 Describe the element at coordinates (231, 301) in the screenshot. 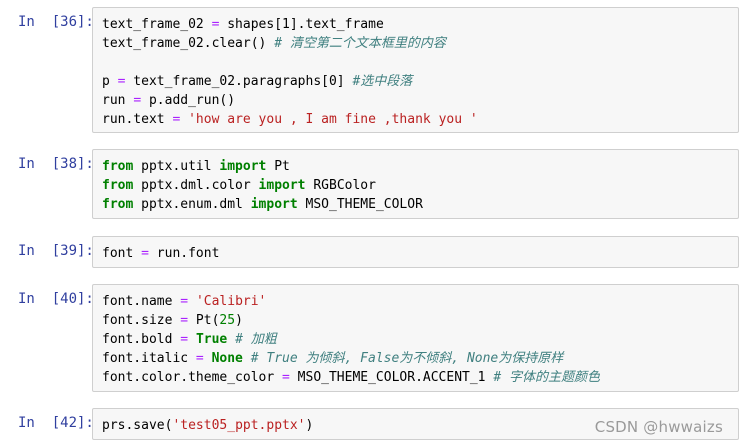

I see `string-token: 'Calibri'` at that location.